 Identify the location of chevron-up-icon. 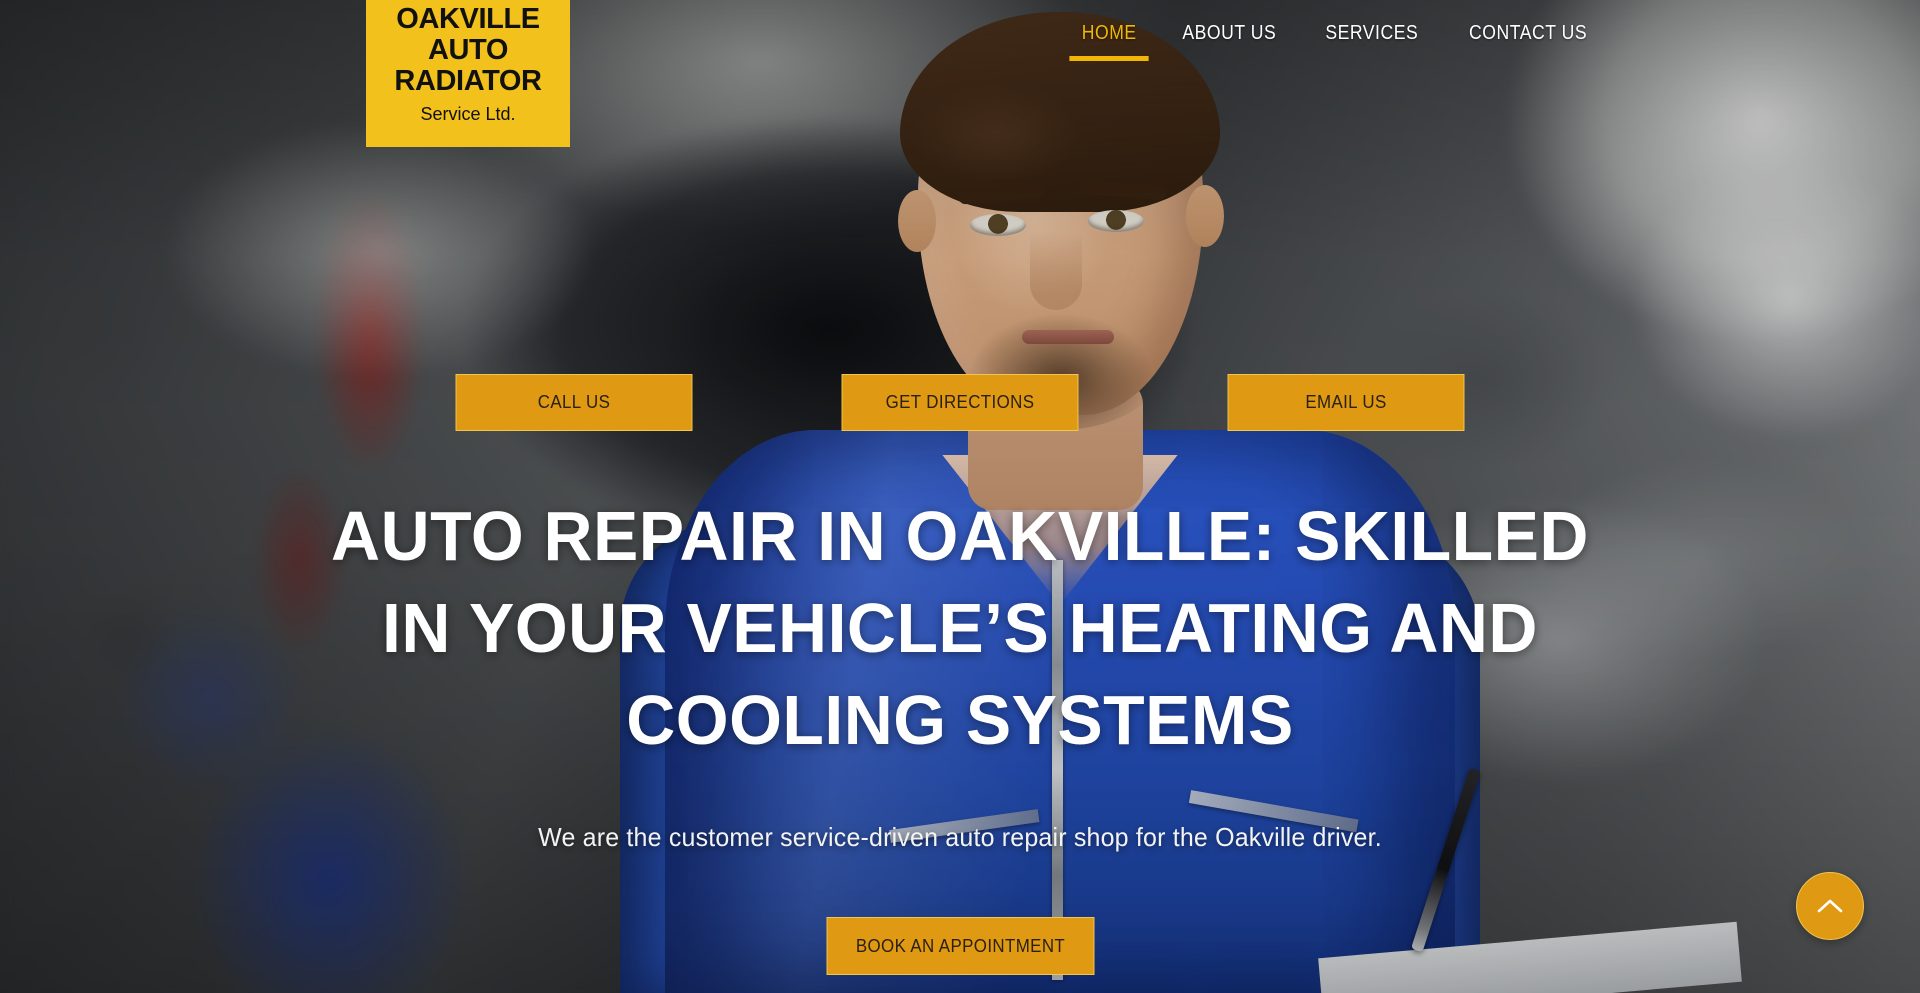
(1830, 906).